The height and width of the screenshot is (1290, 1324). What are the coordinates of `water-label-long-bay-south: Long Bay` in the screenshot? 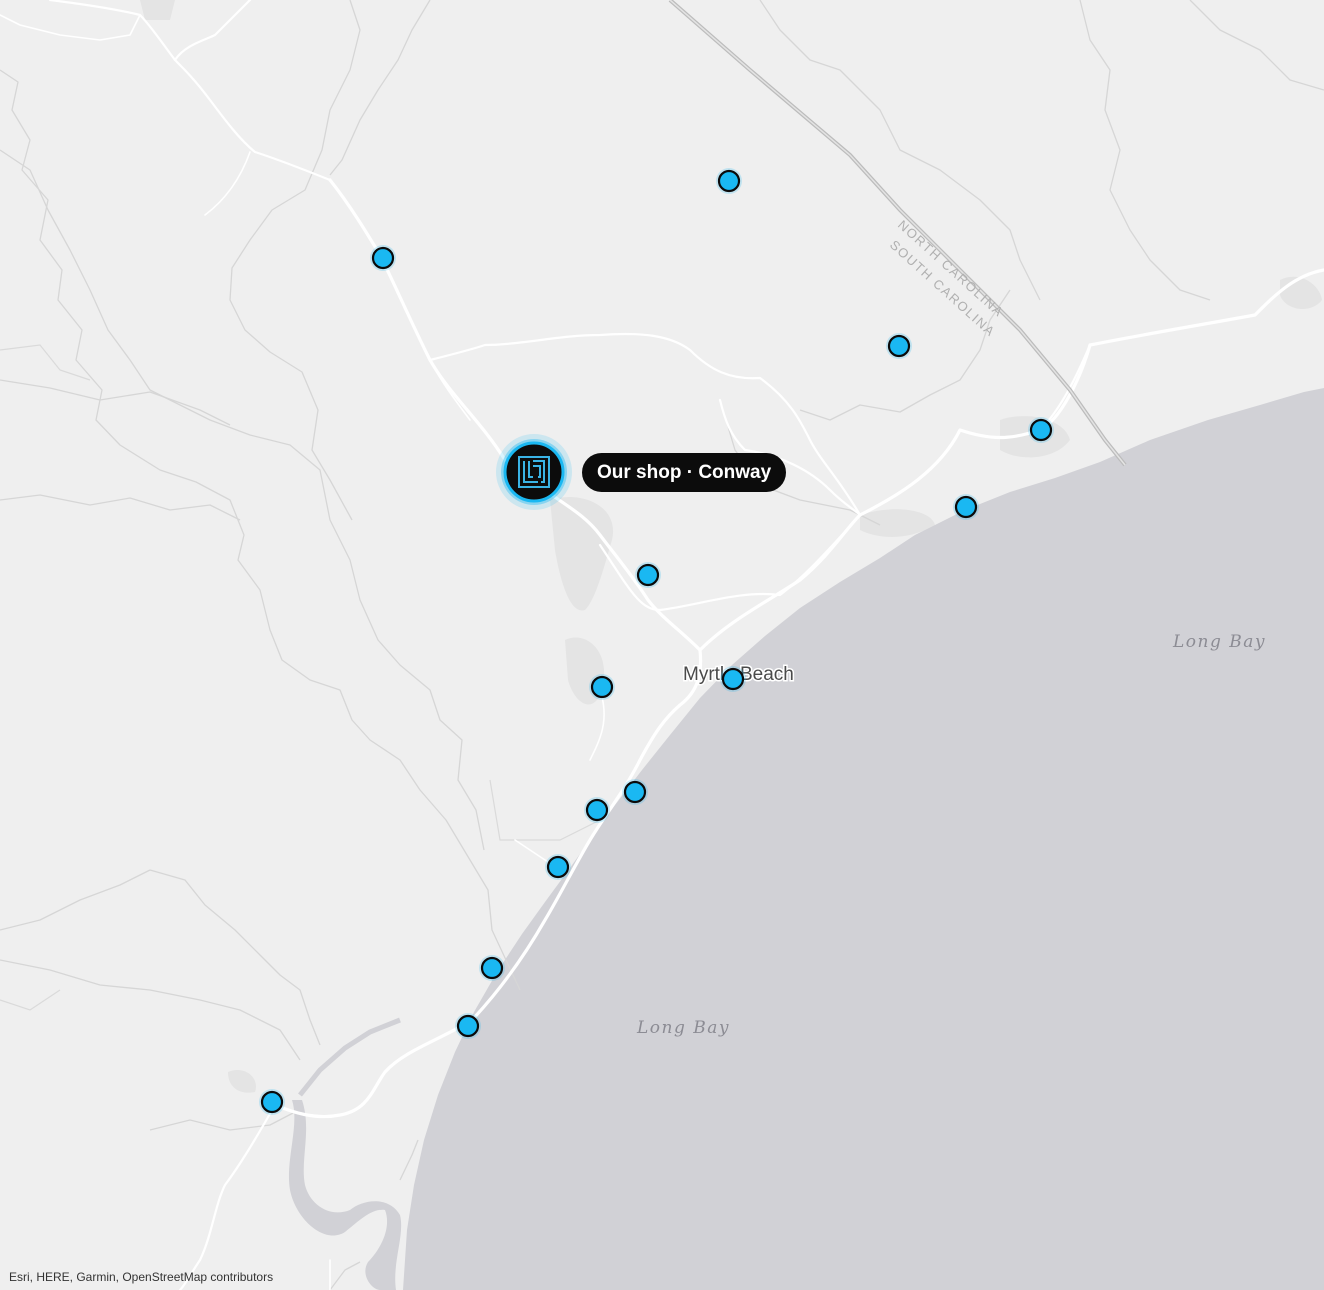 It's located at (683, 1028).